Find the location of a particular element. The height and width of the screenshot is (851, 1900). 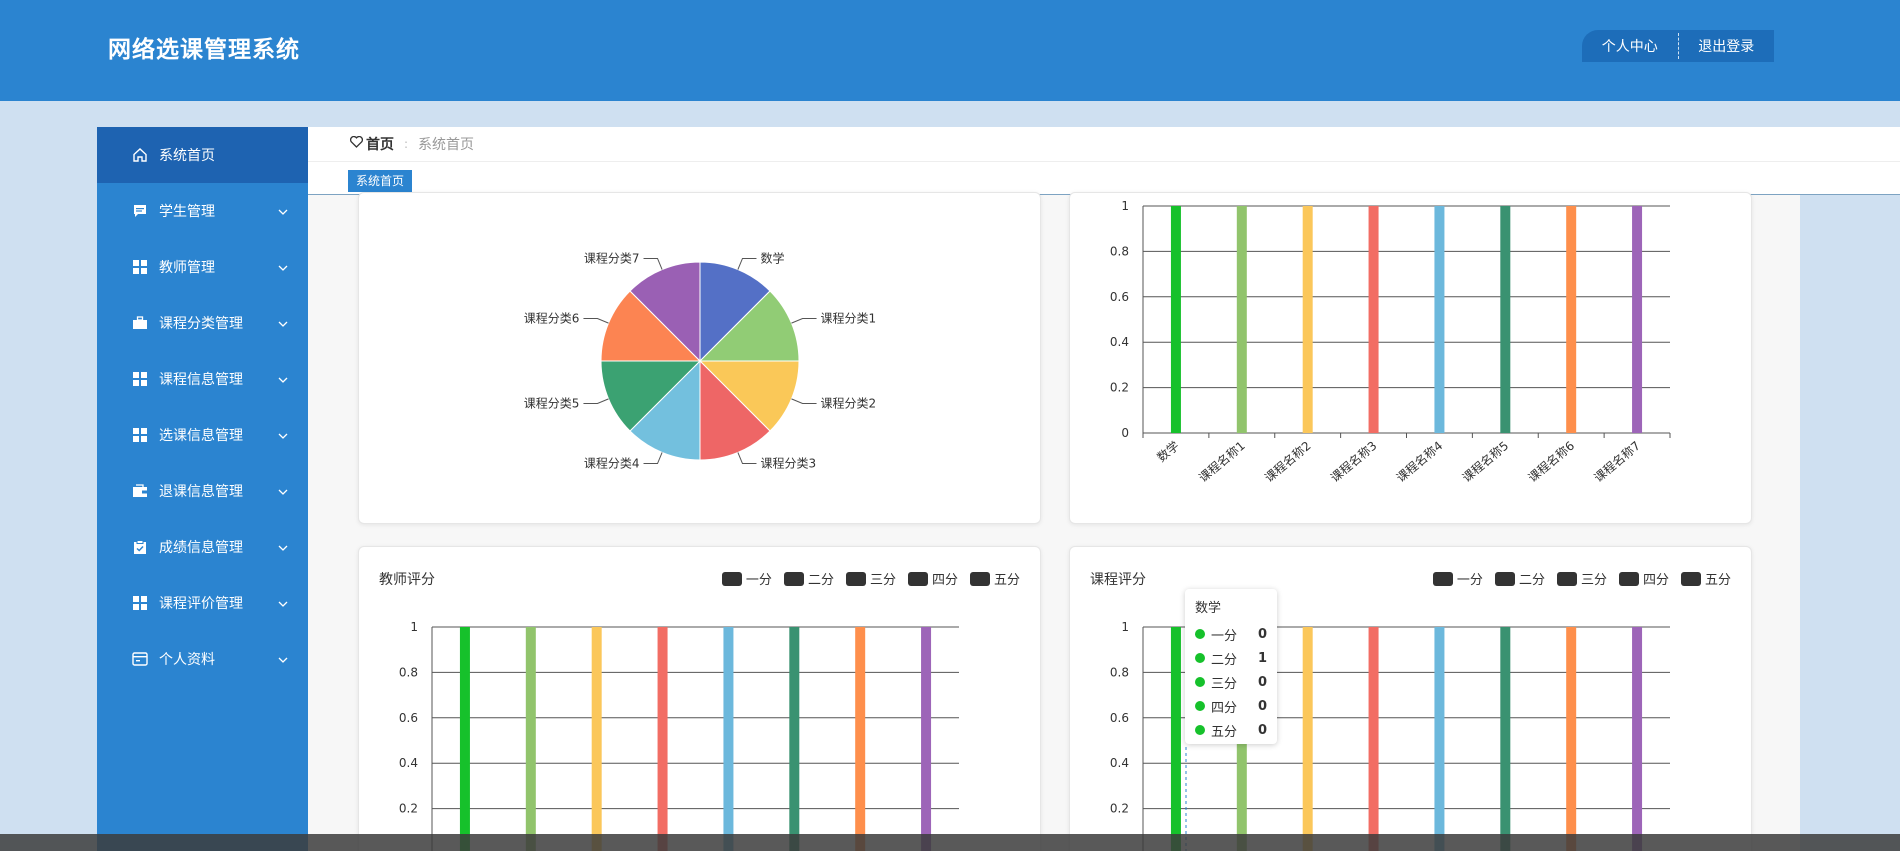

sidebar-item-label: 课程信息管理 is located at coordinates (201, 380).